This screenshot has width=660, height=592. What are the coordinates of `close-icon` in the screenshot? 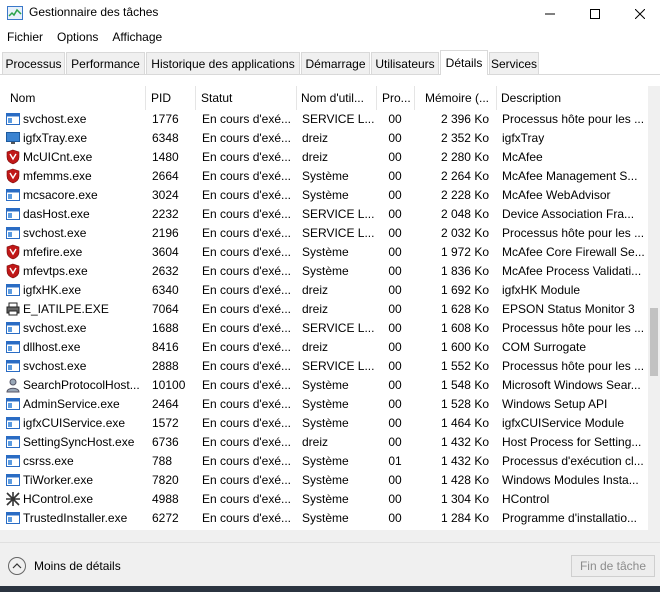 It's located at (640, 13).